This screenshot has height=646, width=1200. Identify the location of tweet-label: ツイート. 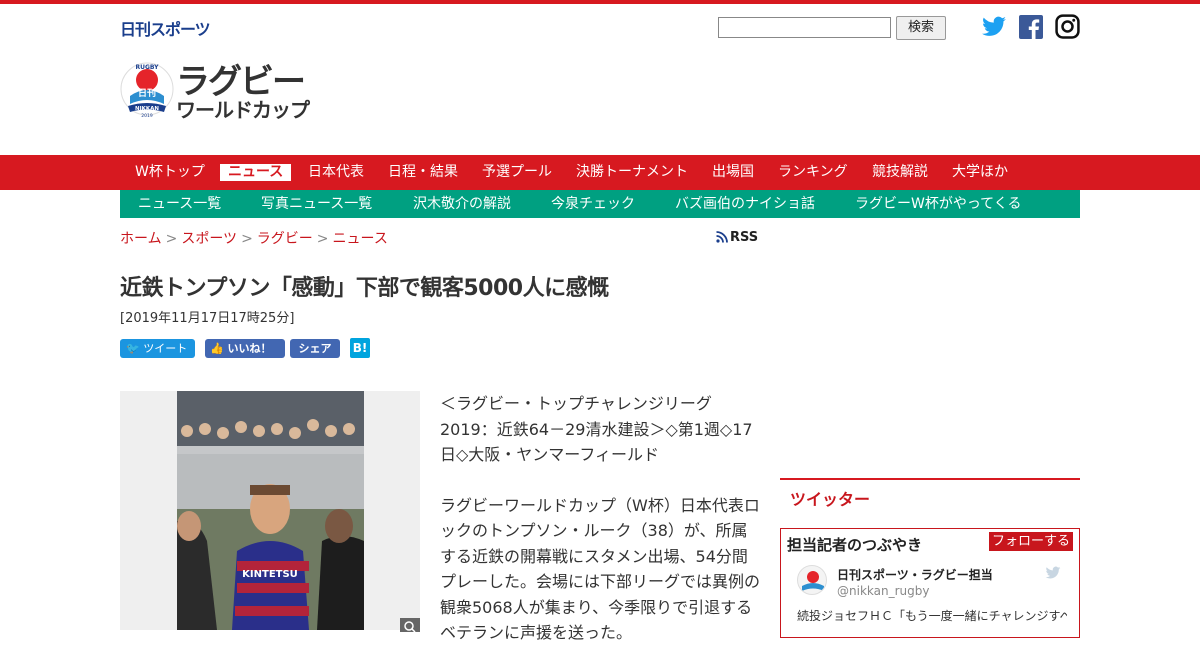
(165, 348).